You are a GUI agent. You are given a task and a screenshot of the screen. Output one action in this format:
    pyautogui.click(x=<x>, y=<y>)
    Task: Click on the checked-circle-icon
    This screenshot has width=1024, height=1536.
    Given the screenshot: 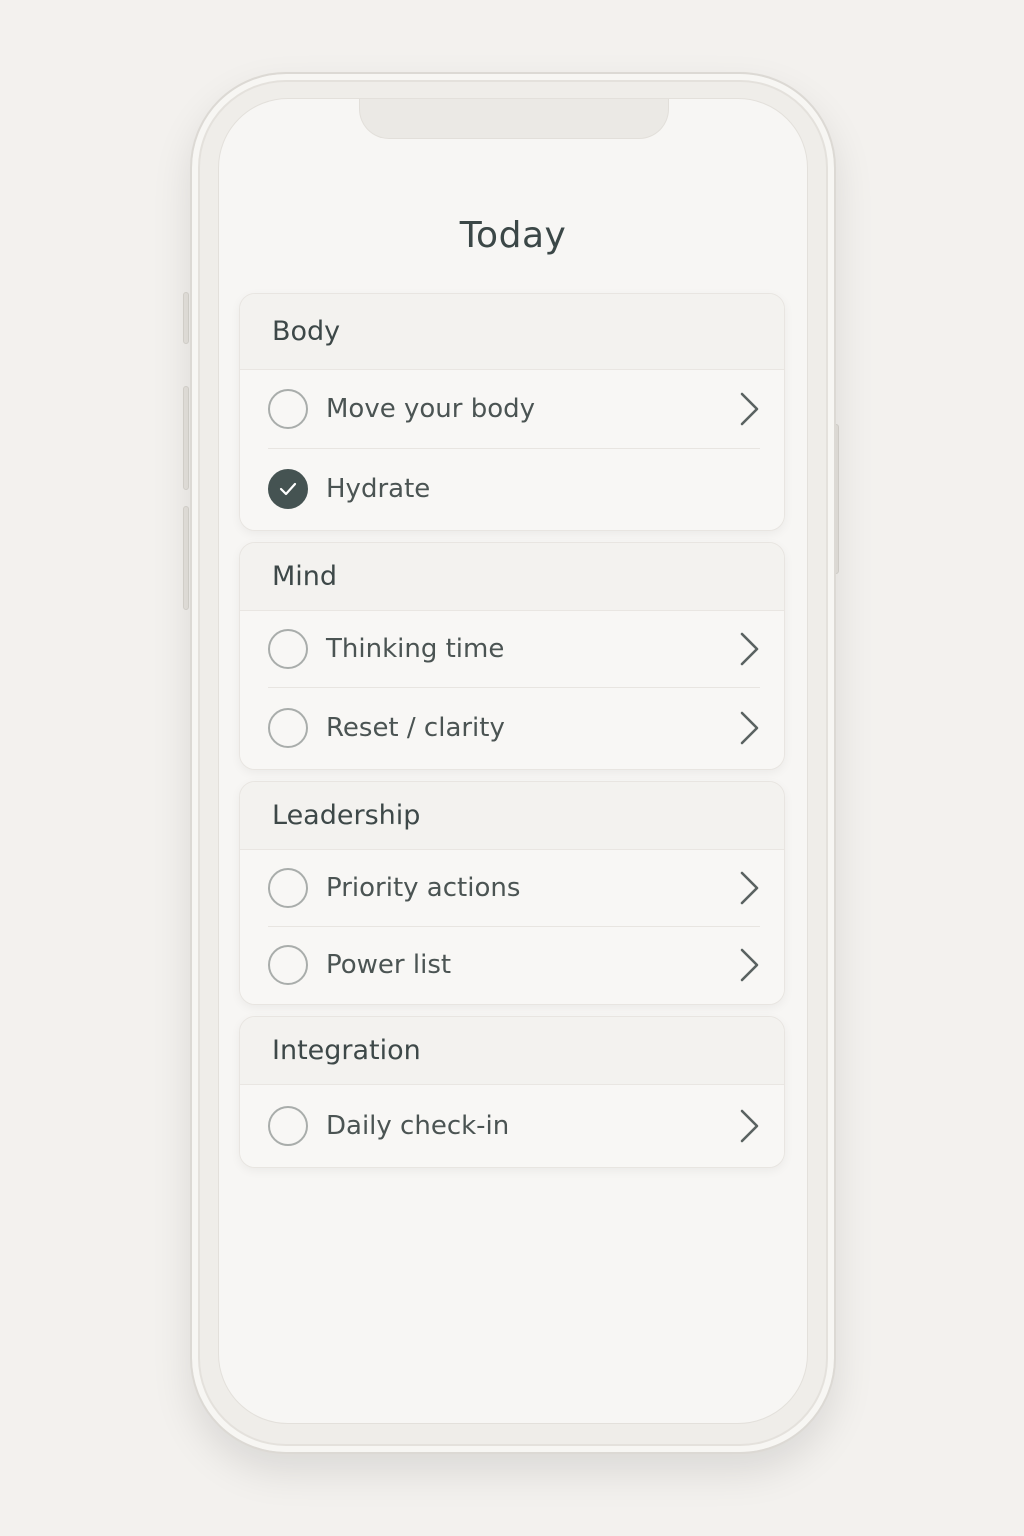 What is the action you would take?
    pyautogui.click(x=288, y=489)
    